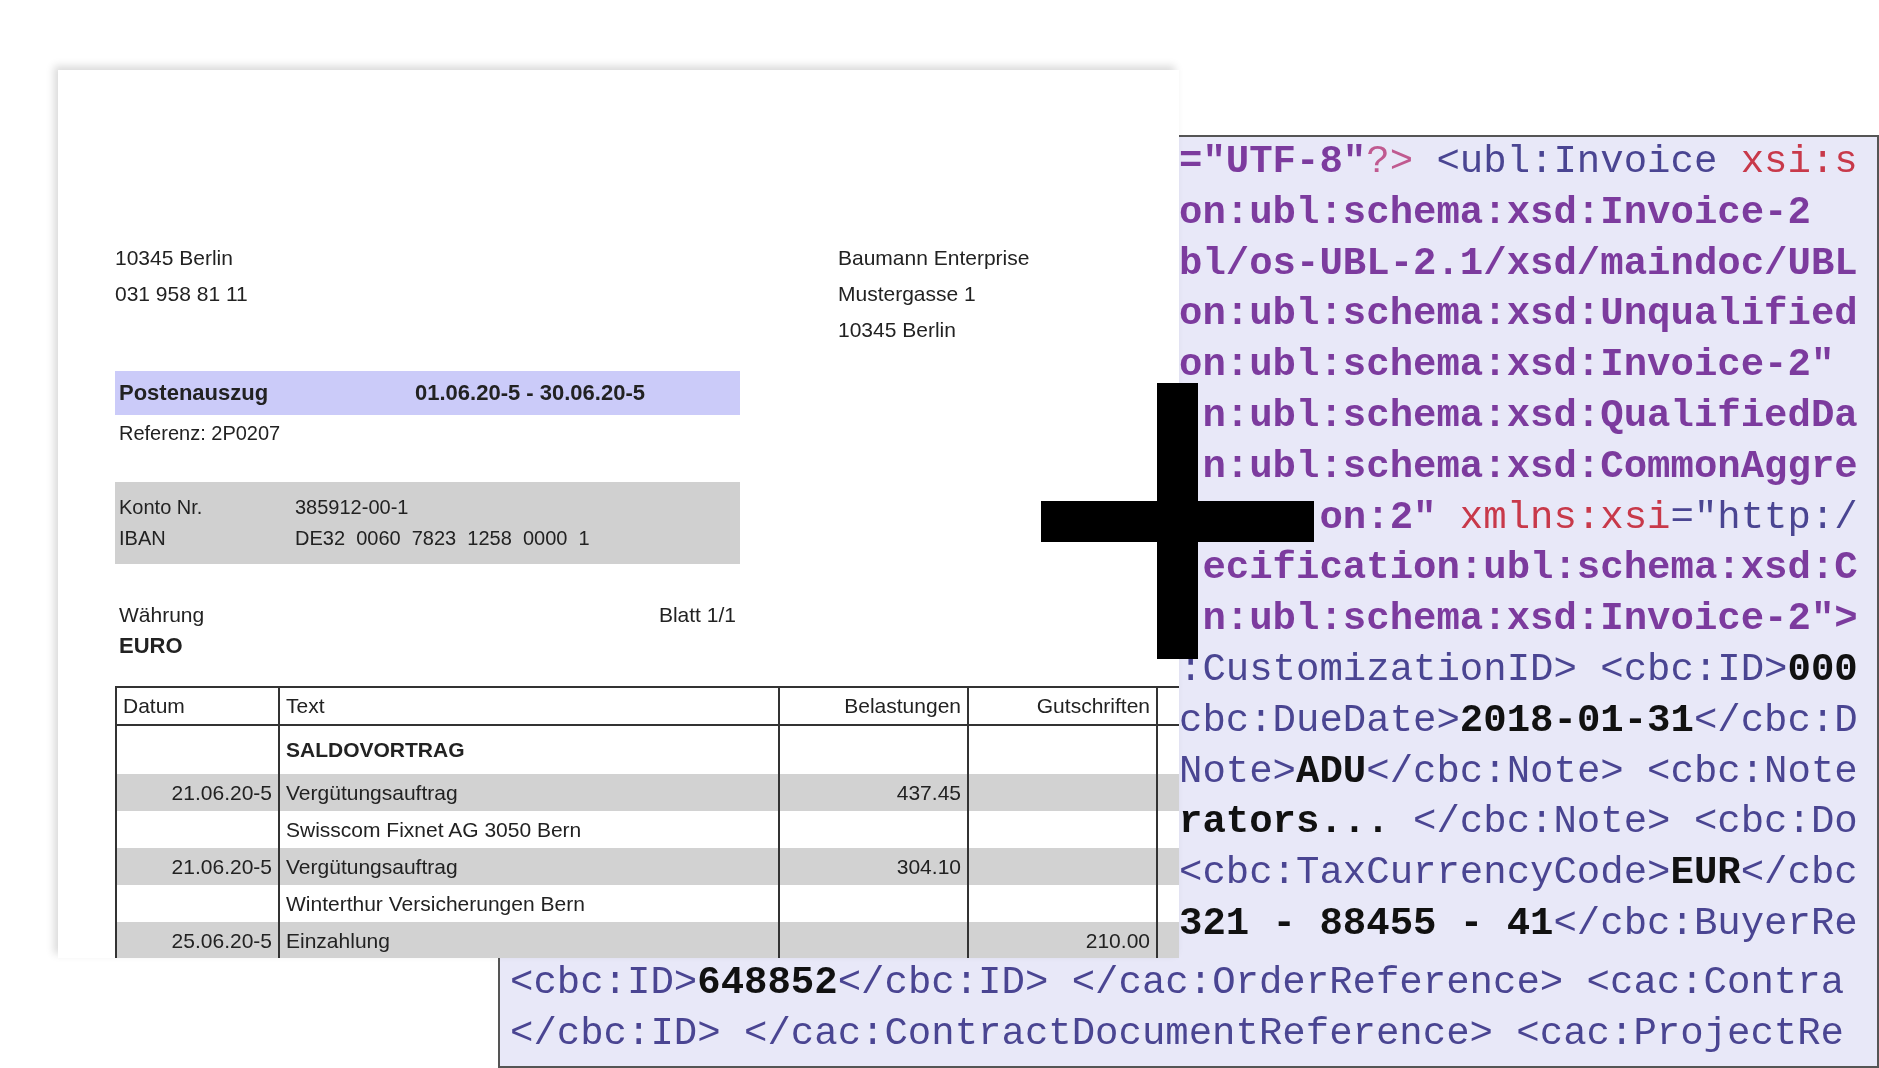 The height and width of the screenshot is (1068, 1879). I want to click on account-value: 385912-00-1, so click(352, 507).